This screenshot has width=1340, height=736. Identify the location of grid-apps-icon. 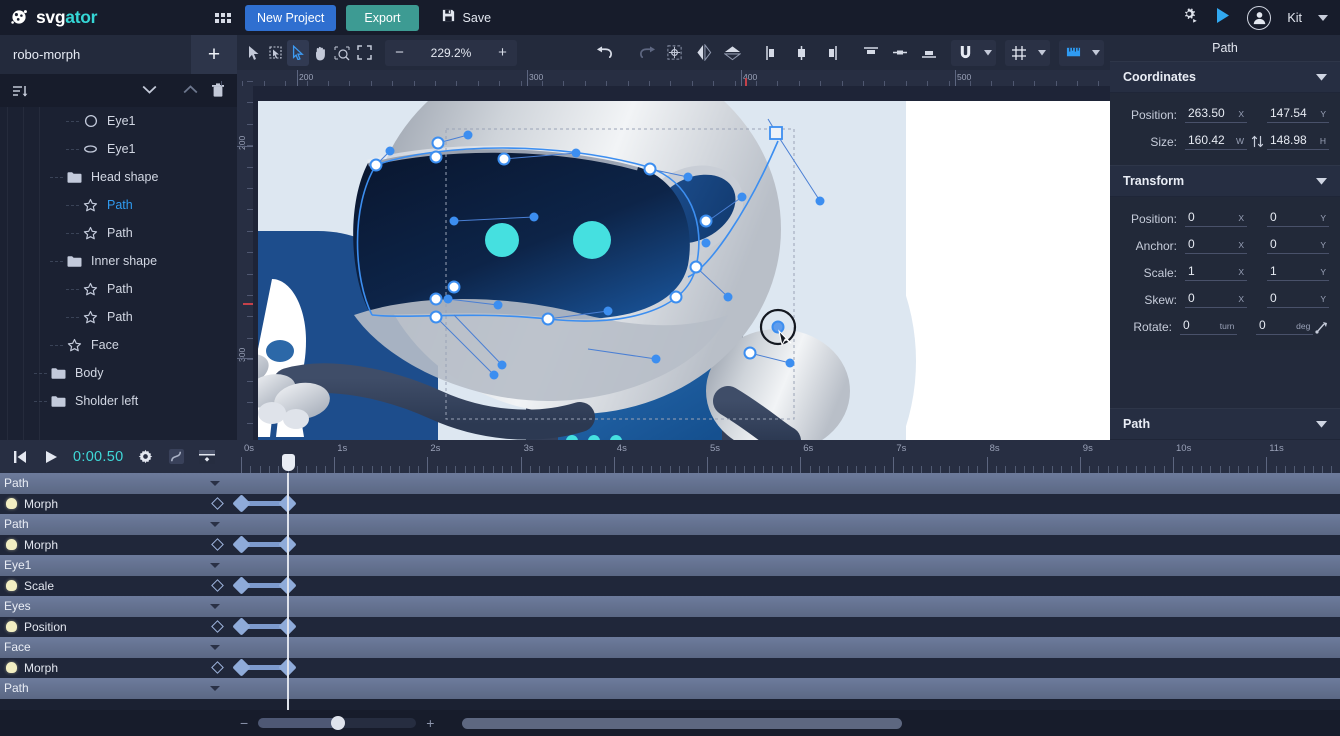
(223, 17).